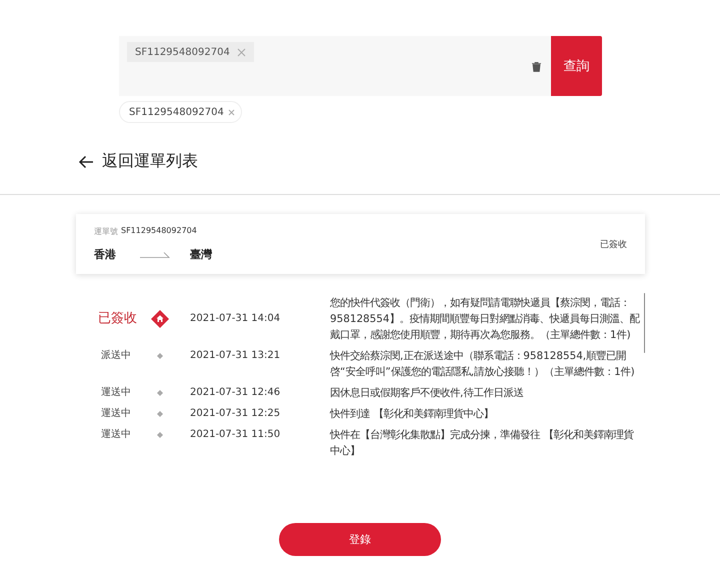 The image size is (720, 571). I want to click on event-time: 2021-07-31 12:46, so click(235, 393).